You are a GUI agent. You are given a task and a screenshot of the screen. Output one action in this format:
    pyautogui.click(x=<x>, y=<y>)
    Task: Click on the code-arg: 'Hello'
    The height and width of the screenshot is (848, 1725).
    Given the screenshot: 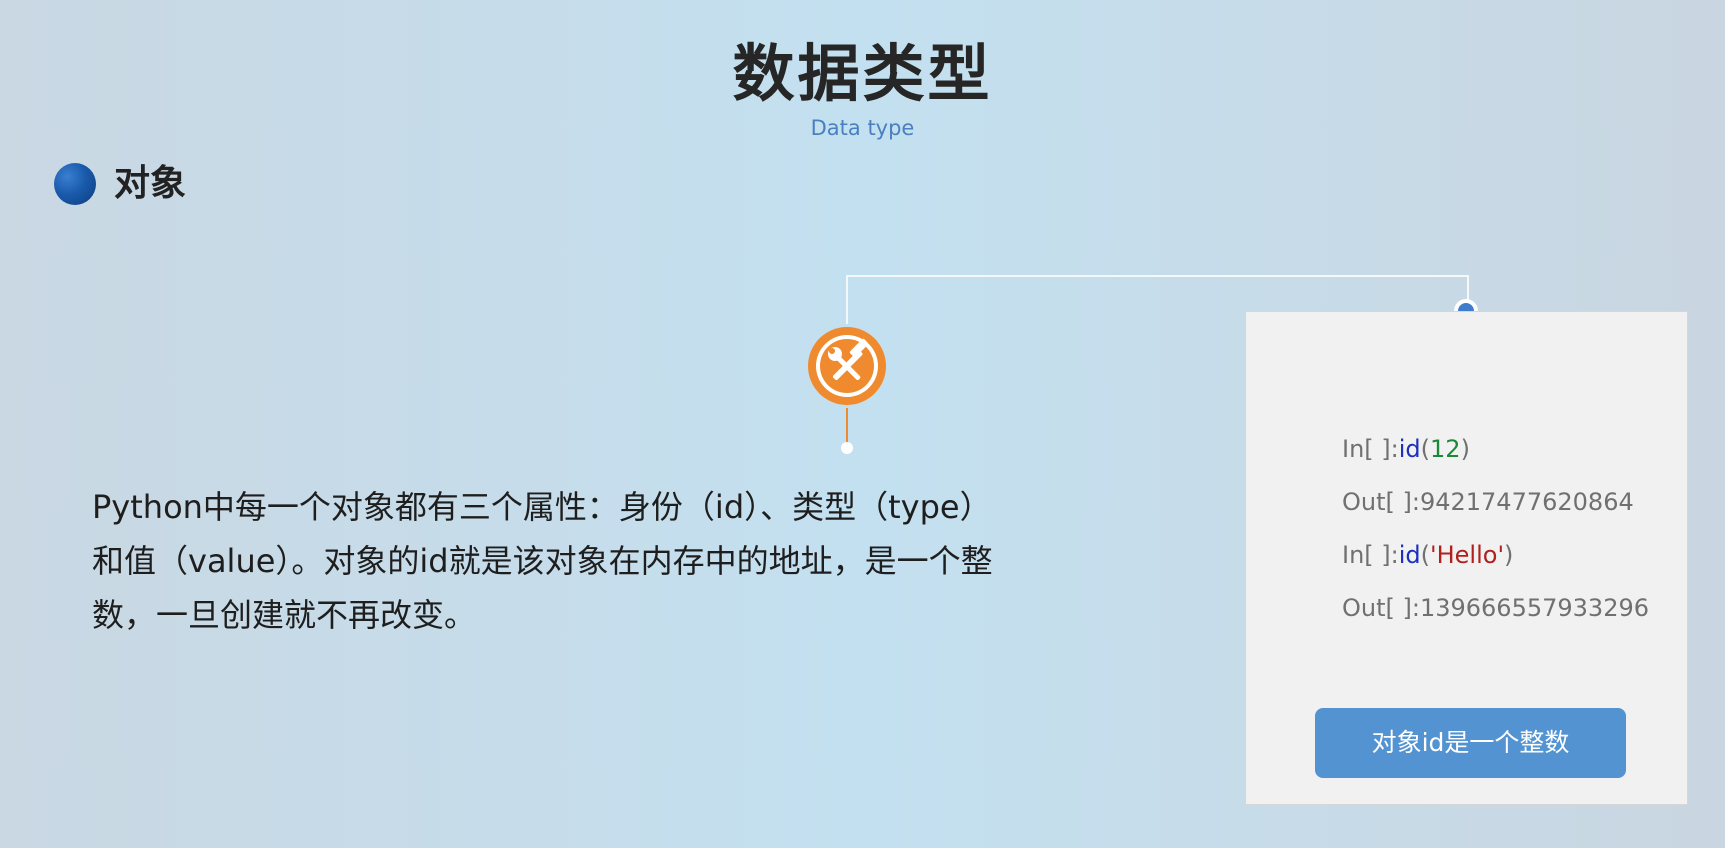 What is the action you would take?
    pyautogui.click(x=1467, y=555)
    